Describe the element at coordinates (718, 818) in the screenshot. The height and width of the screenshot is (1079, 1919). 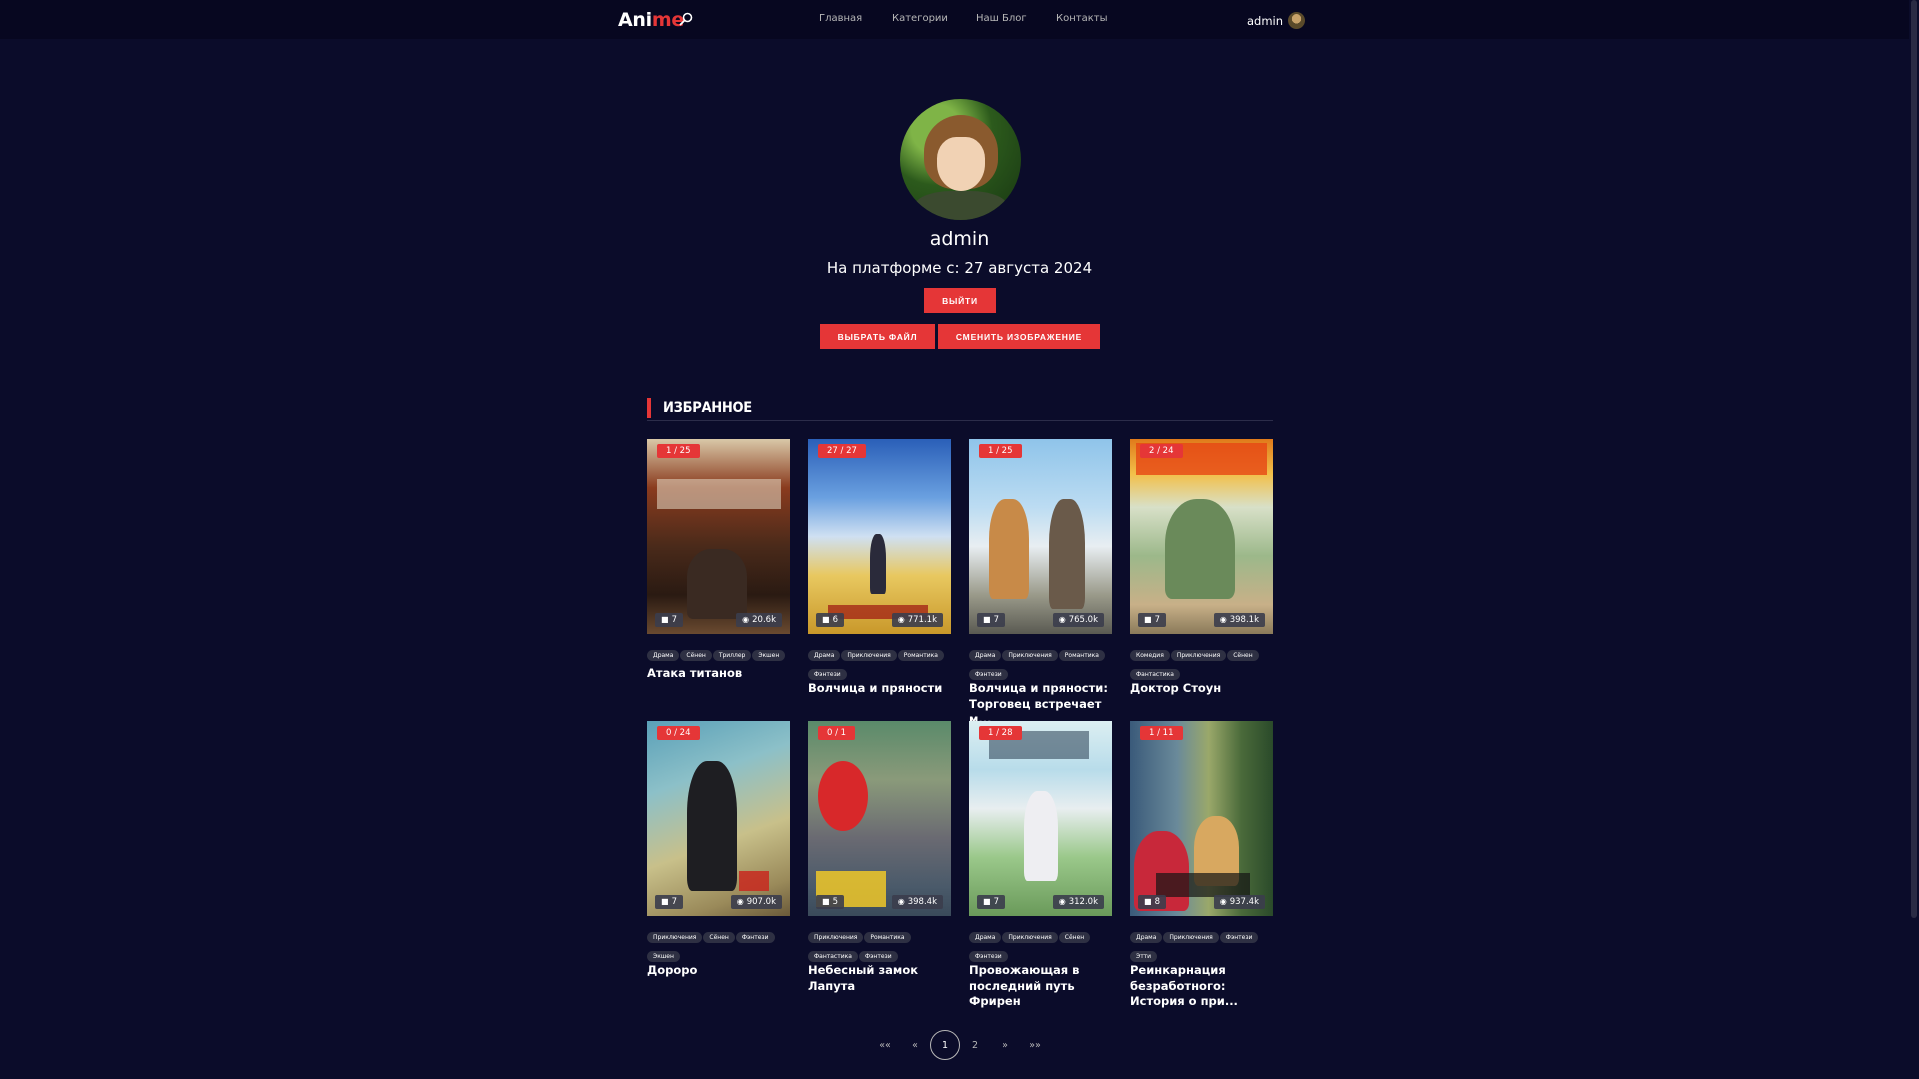
I see `anime-poster: 0 / 24 ■ 7 ◉ 907.0k` at that location.